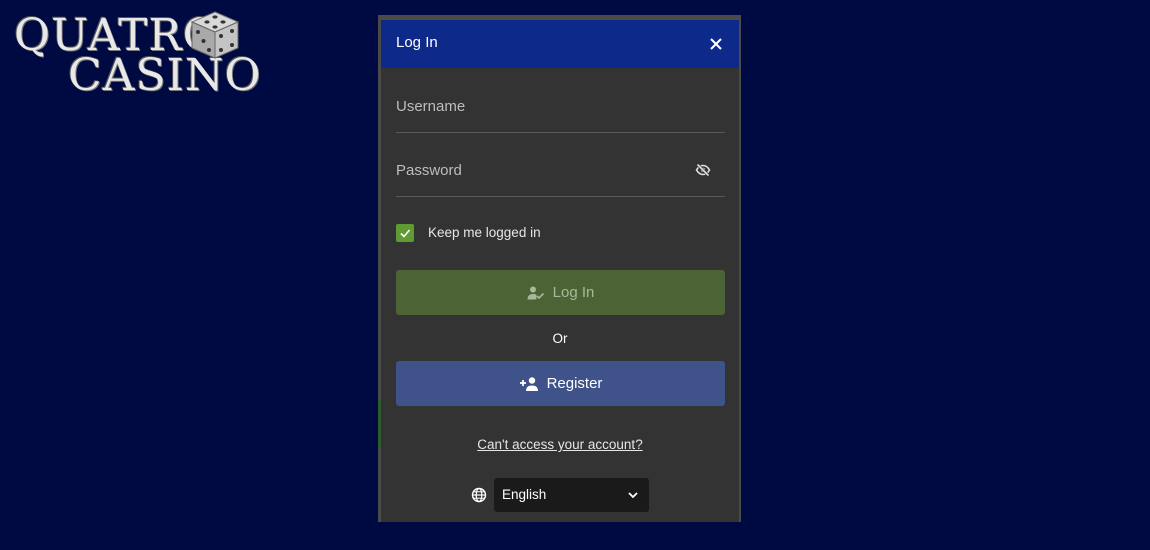  Describe the element at coordinates (703, 170) in the screenshot. I see `eye-off-icon` at that location.